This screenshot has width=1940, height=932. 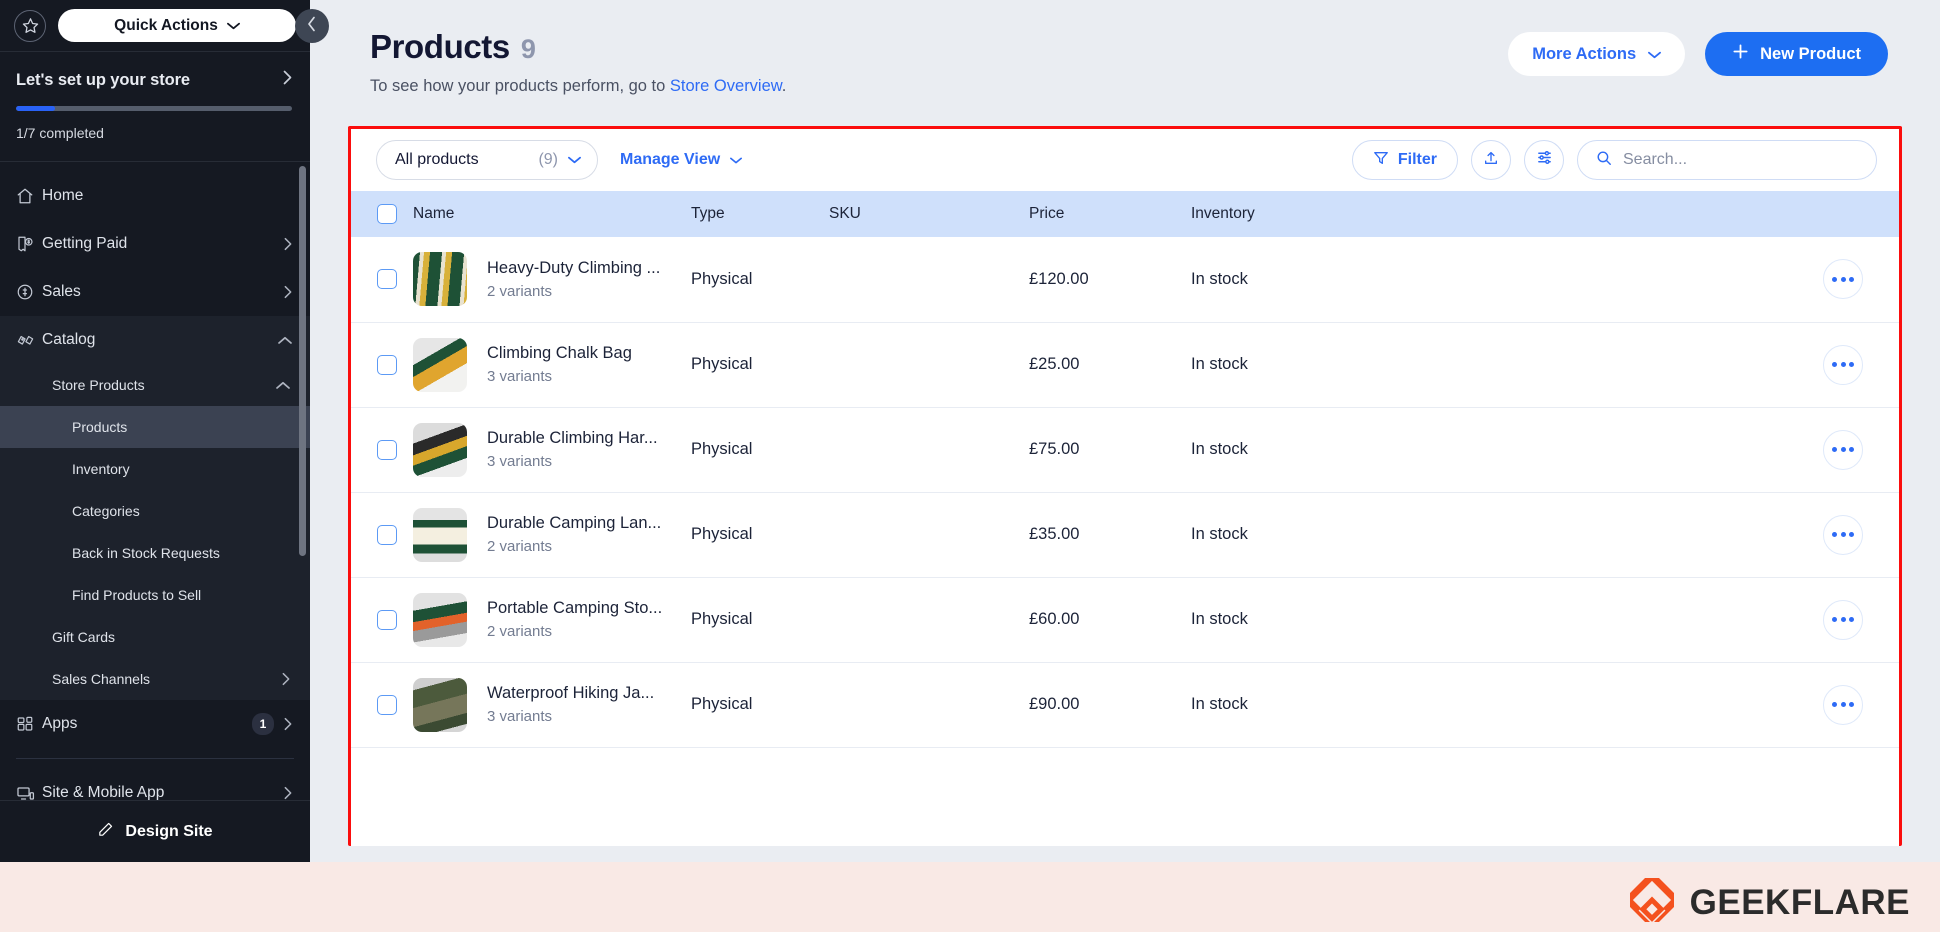 What do you see at coordinates (103, 79) in the screenshot?
I see `store-setup-title: Let's set up your store` at bounding box center [103, 79].